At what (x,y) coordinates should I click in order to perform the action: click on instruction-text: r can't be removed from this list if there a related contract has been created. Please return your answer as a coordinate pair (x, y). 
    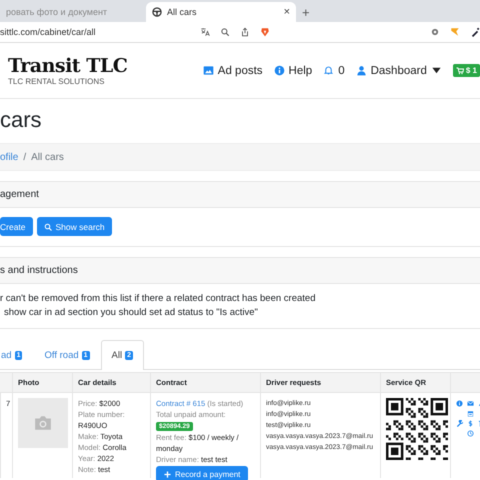
    Looking at the image, I should click on (158, 299).